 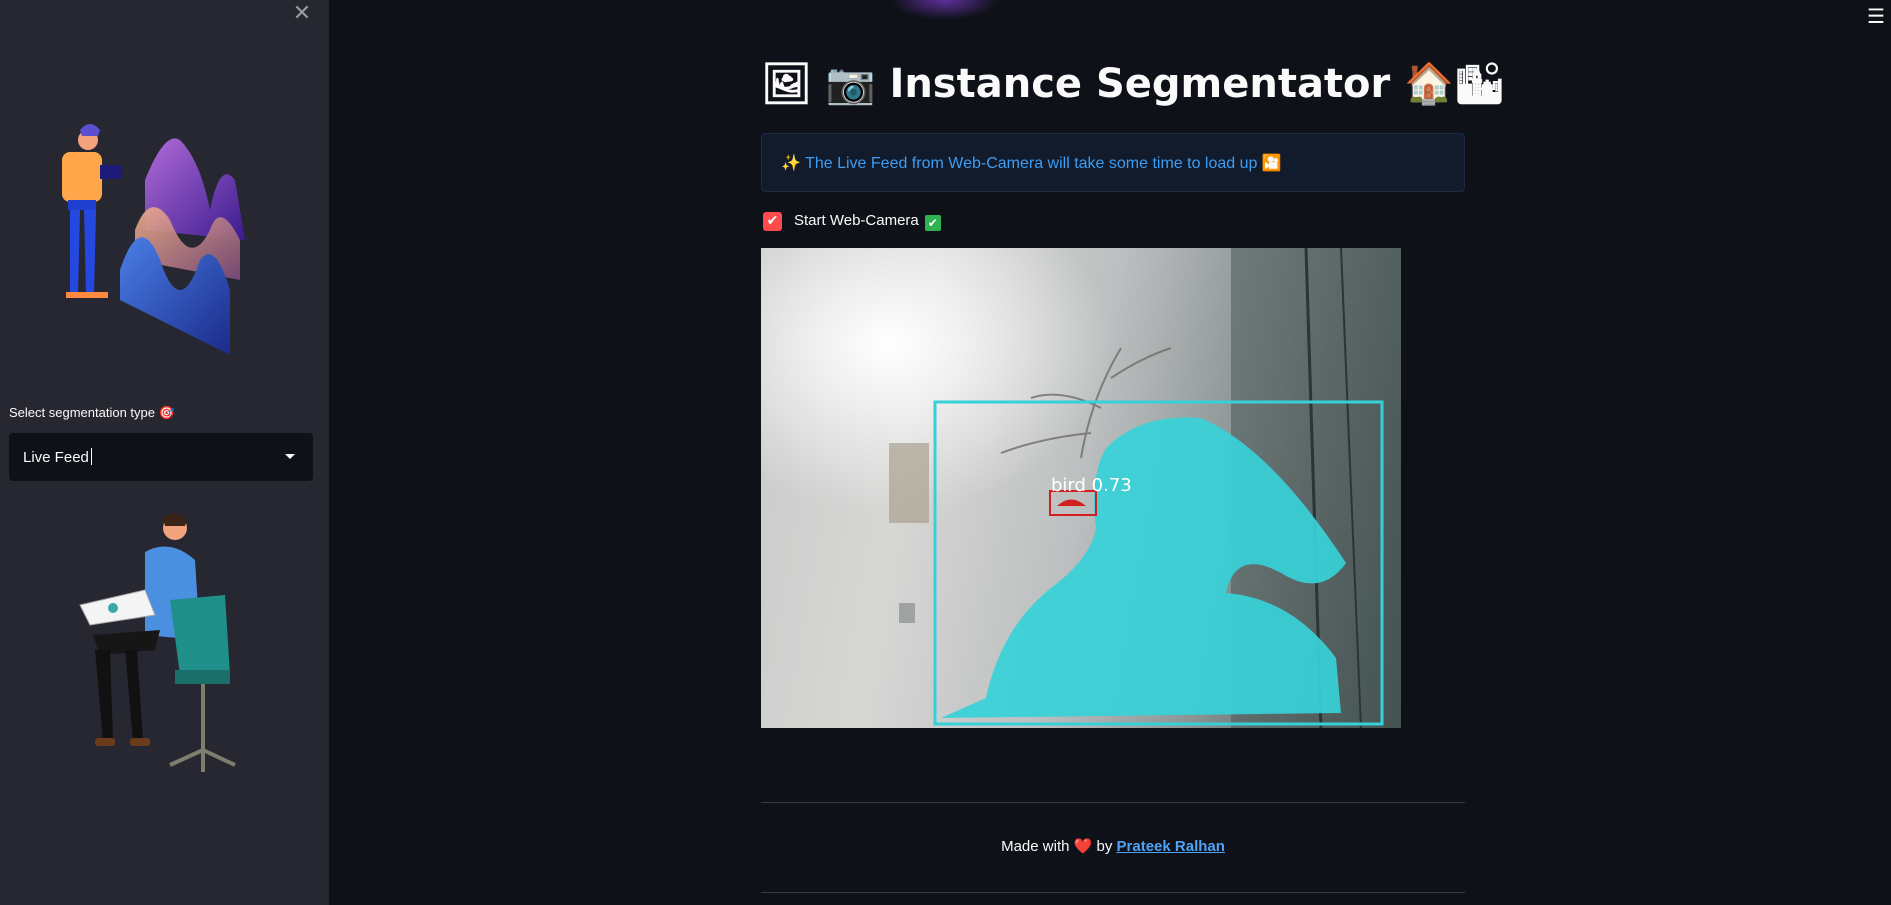 I want to click on start-webcam-checkbox: ✔ Start Web-Camera ✔, so click(x=852, y=221).